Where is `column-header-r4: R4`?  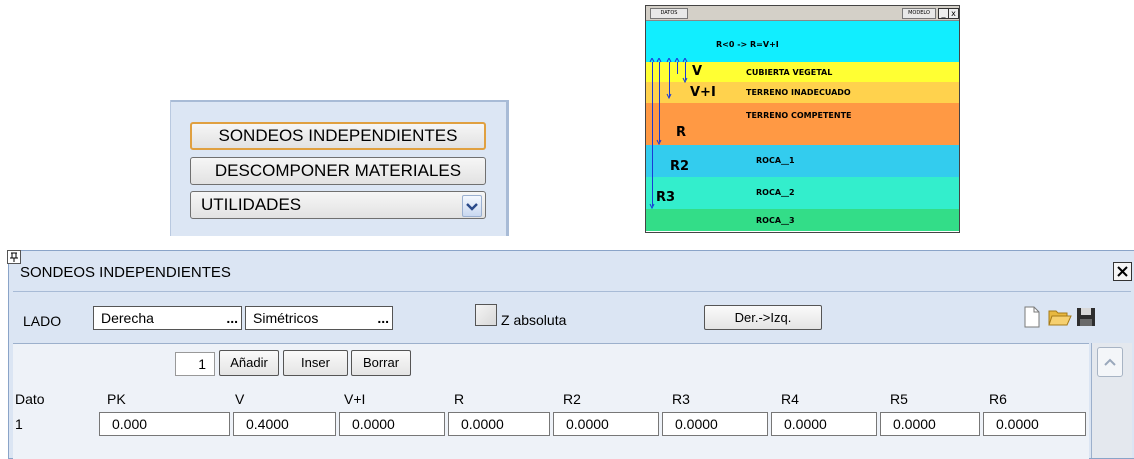
column-header-r4: R4 is located at coordinates (790, 399).